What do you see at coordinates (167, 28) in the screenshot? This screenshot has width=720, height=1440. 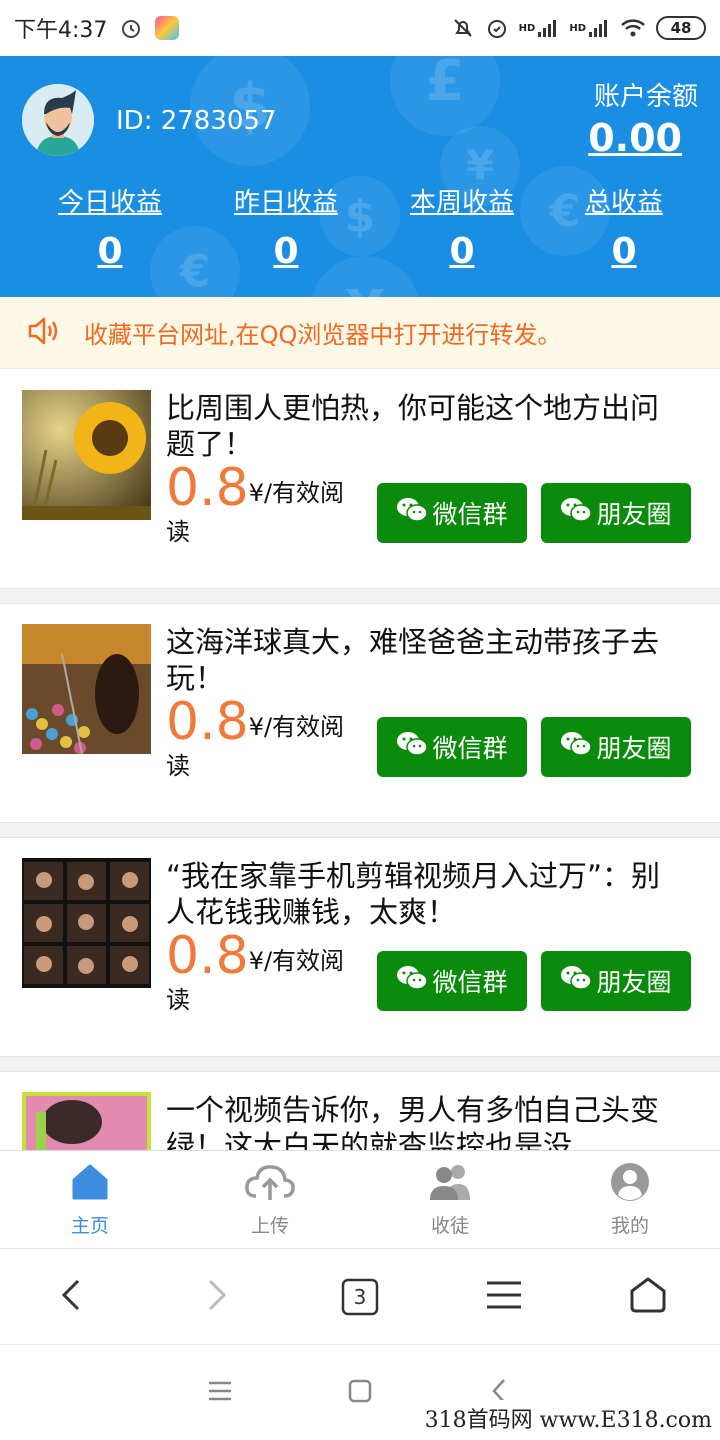 I see `app-notification-icon` at bounding box center [167, 28].